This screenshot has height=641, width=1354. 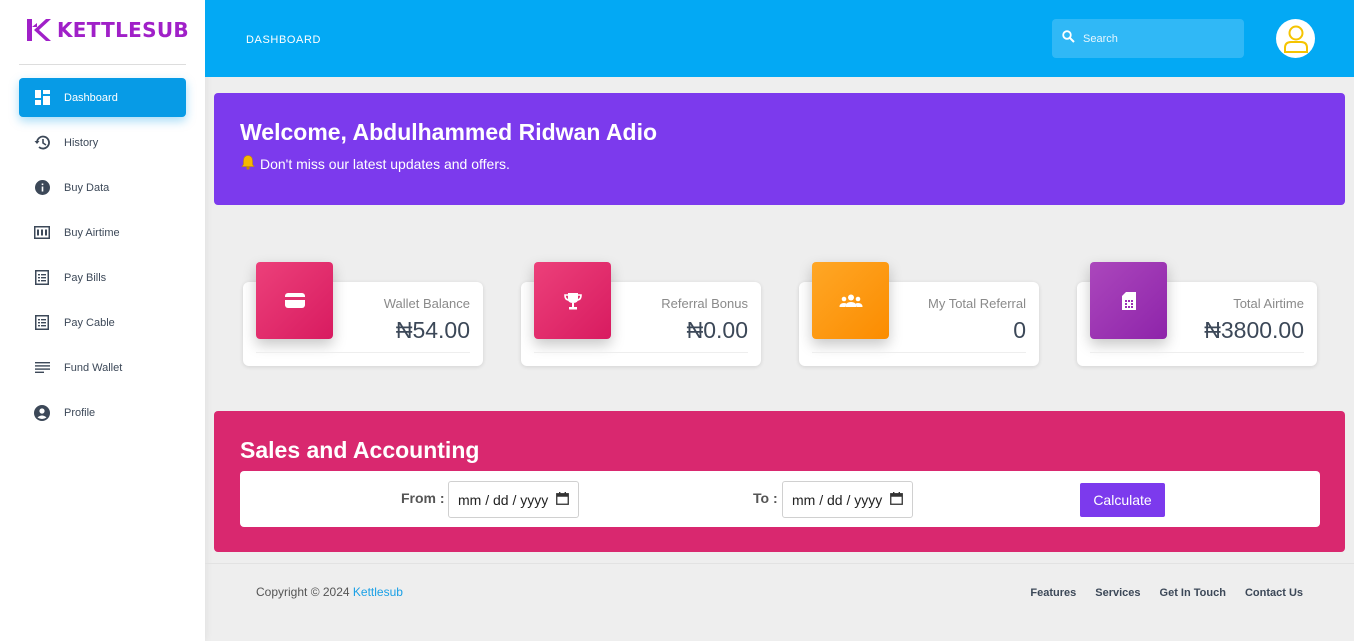 I want to click on footer-link-features: Features, so click(x=1053, y=593).